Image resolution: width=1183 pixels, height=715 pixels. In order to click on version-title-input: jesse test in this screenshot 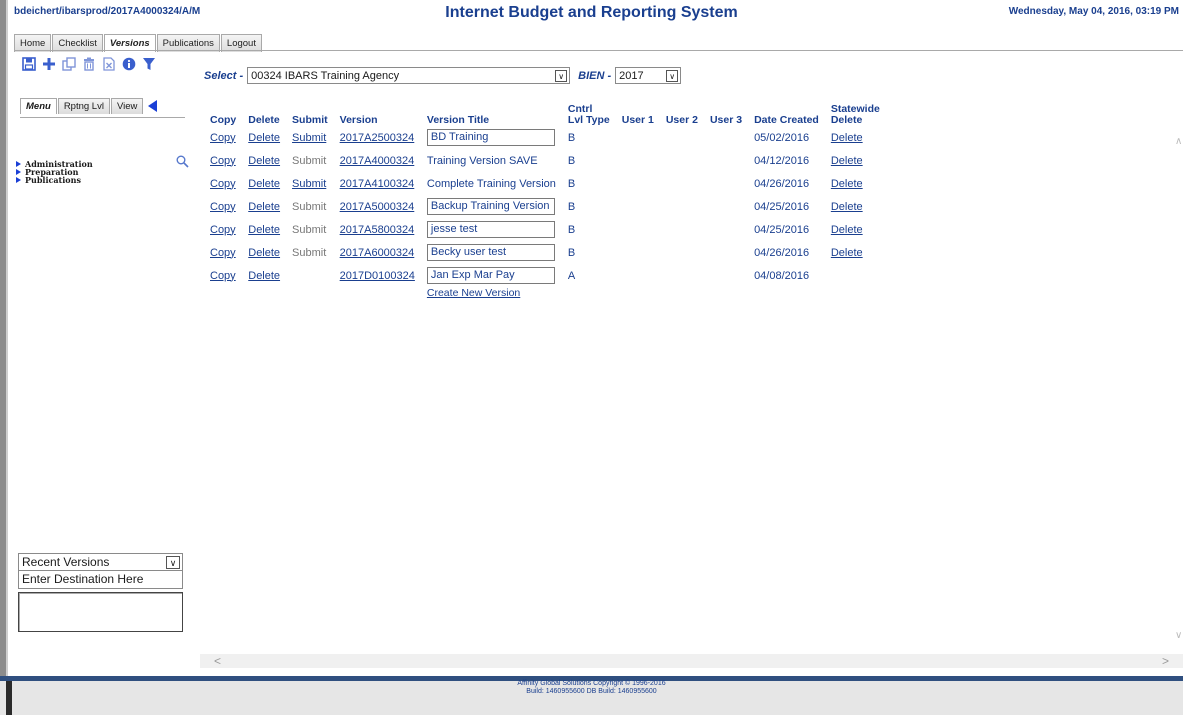, I will do `click(490, 229)`.